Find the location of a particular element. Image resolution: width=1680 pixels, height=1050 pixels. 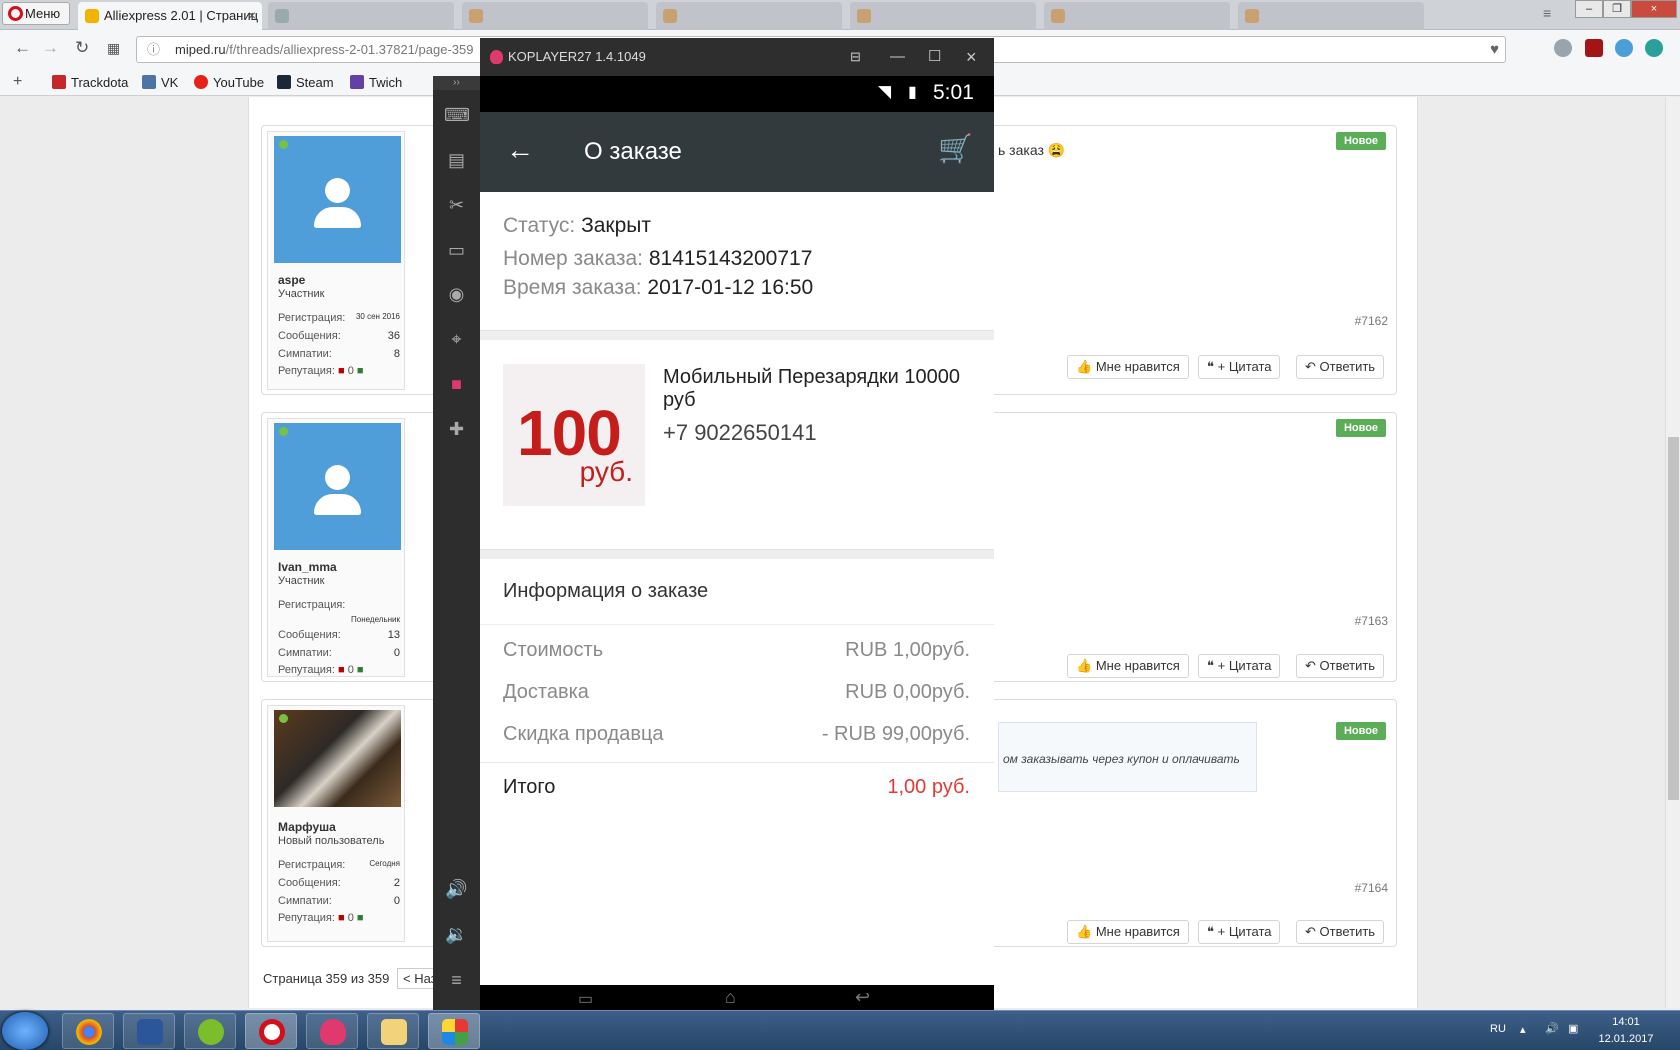

add-bookmark-icon: + is located at coordinates (17, 82).